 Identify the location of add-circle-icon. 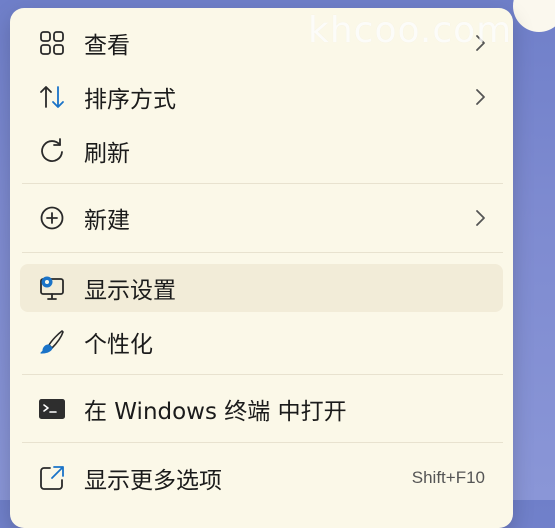
(52, 218).